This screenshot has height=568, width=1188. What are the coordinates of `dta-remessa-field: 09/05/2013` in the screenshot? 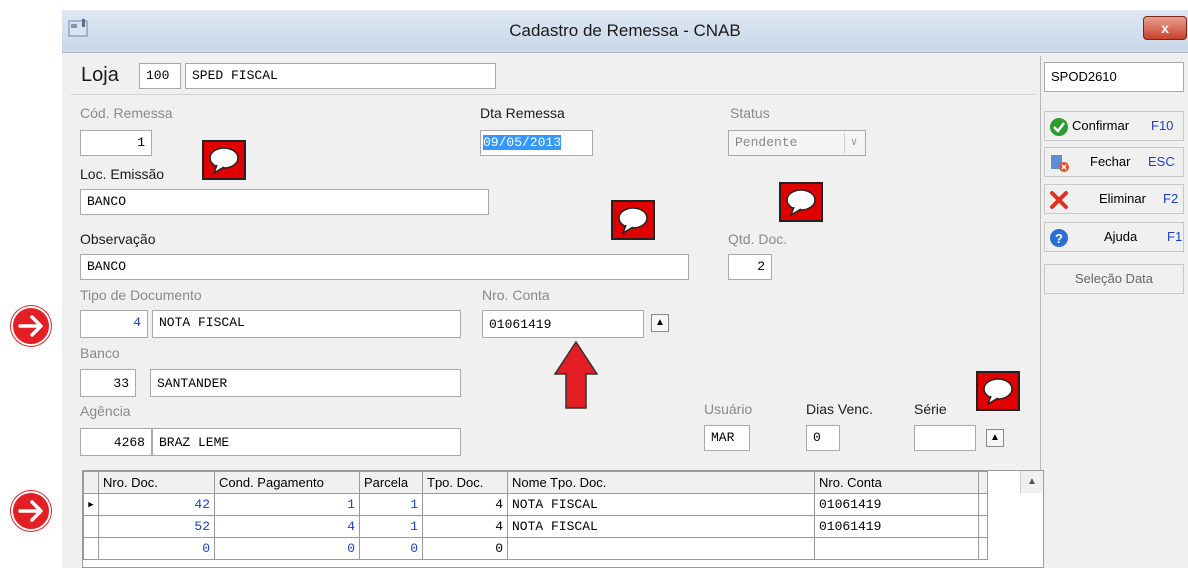 It's located at (536, 143).